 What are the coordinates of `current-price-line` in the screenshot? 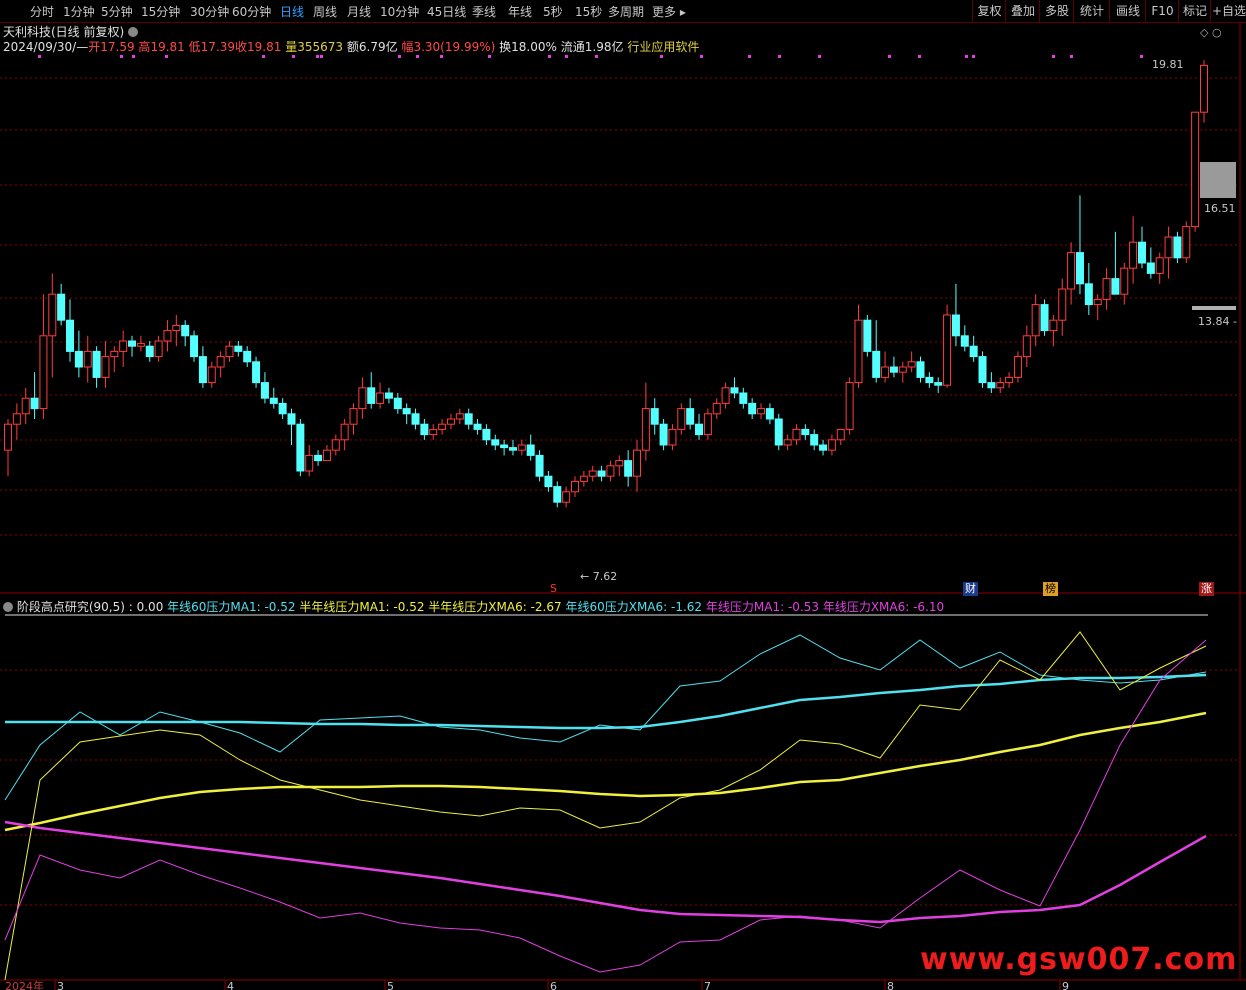 It's located at (1214, 308).